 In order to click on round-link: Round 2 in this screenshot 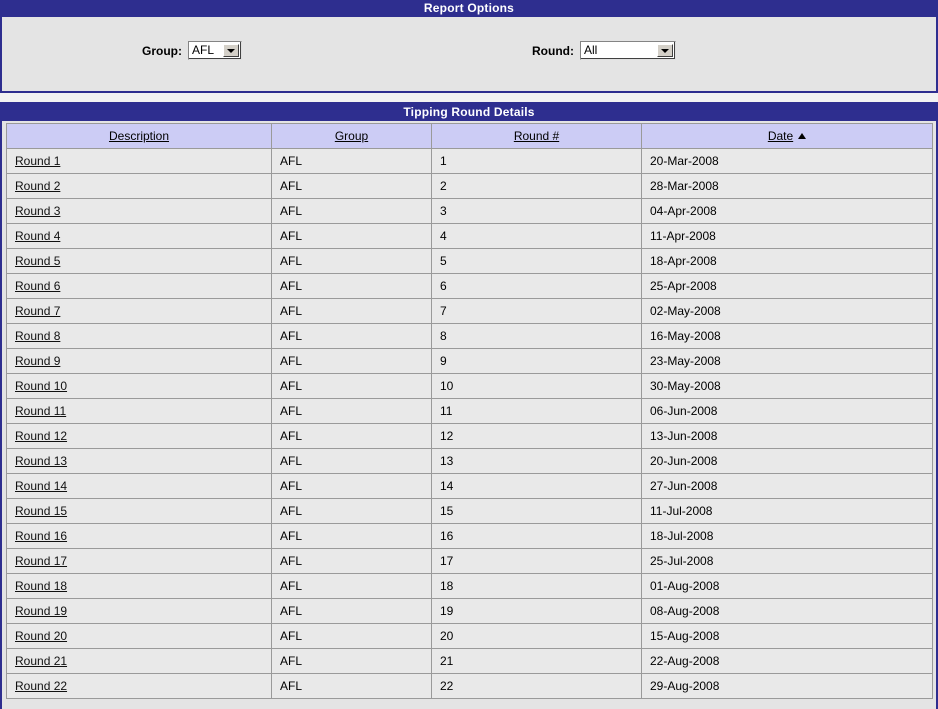, I will do `click(37, 186)`.